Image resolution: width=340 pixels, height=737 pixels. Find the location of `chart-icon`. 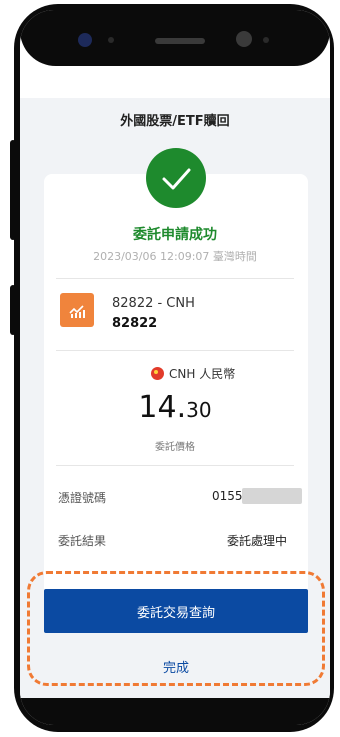

chart-icon is located at coordinates (77, 310).